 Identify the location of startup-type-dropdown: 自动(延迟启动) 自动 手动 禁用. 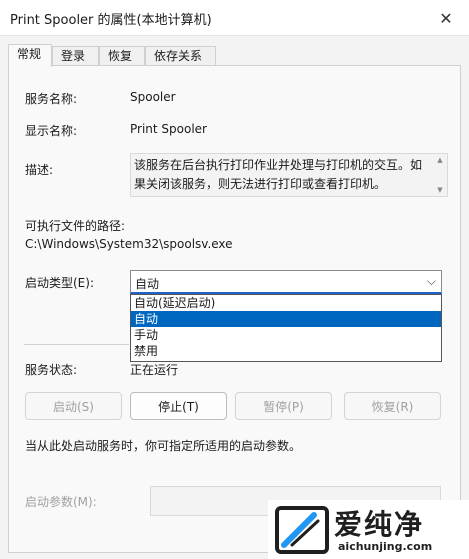
(286, 328).